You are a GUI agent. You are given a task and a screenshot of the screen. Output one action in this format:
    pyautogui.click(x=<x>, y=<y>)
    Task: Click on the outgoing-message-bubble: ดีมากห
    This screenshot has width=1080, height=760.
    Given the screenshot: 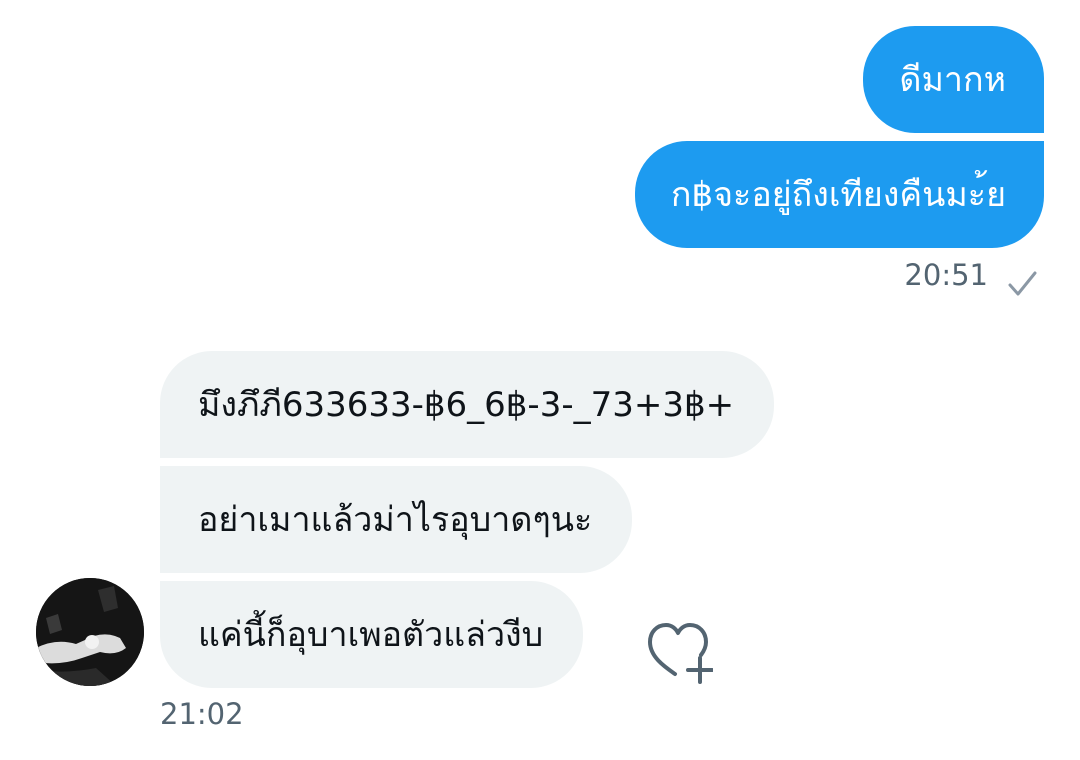 What is the action you would take?
    pyautogui.click(x=953, y=79)
    